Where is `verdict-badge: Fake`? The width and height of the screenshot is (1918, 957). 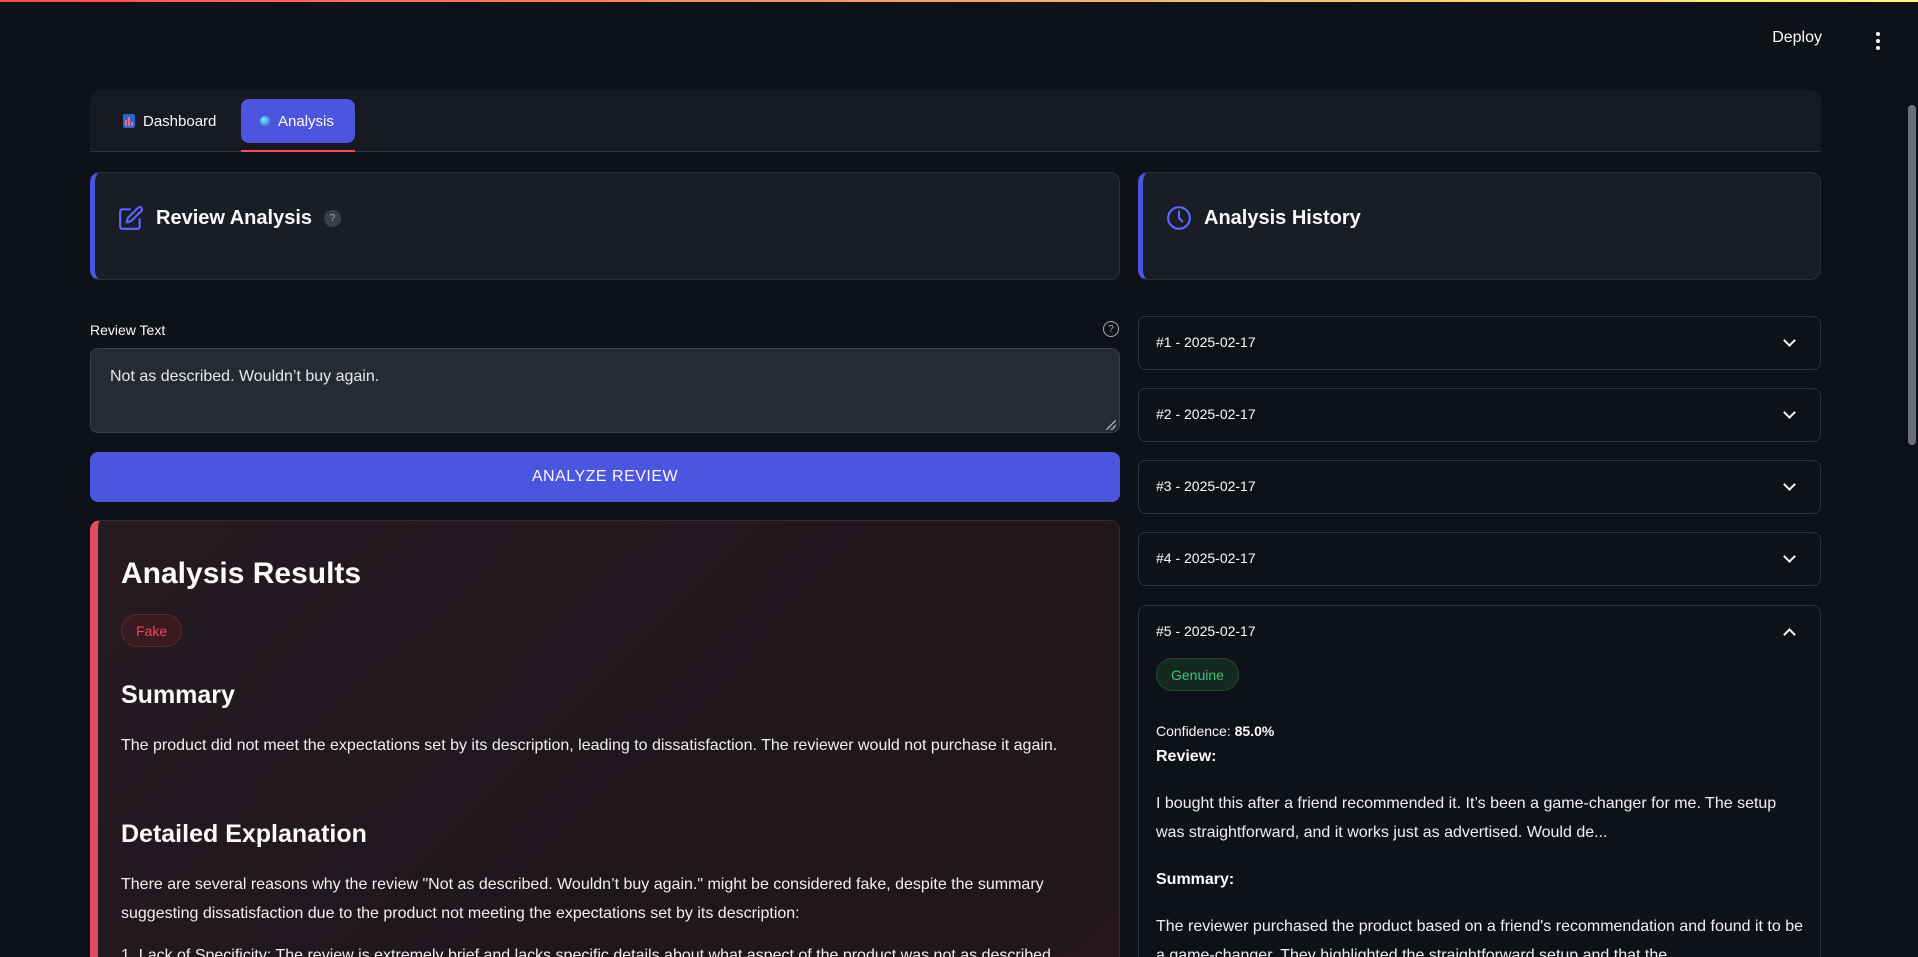
verdict-badge: Fake is located at coordinates (152, 630).